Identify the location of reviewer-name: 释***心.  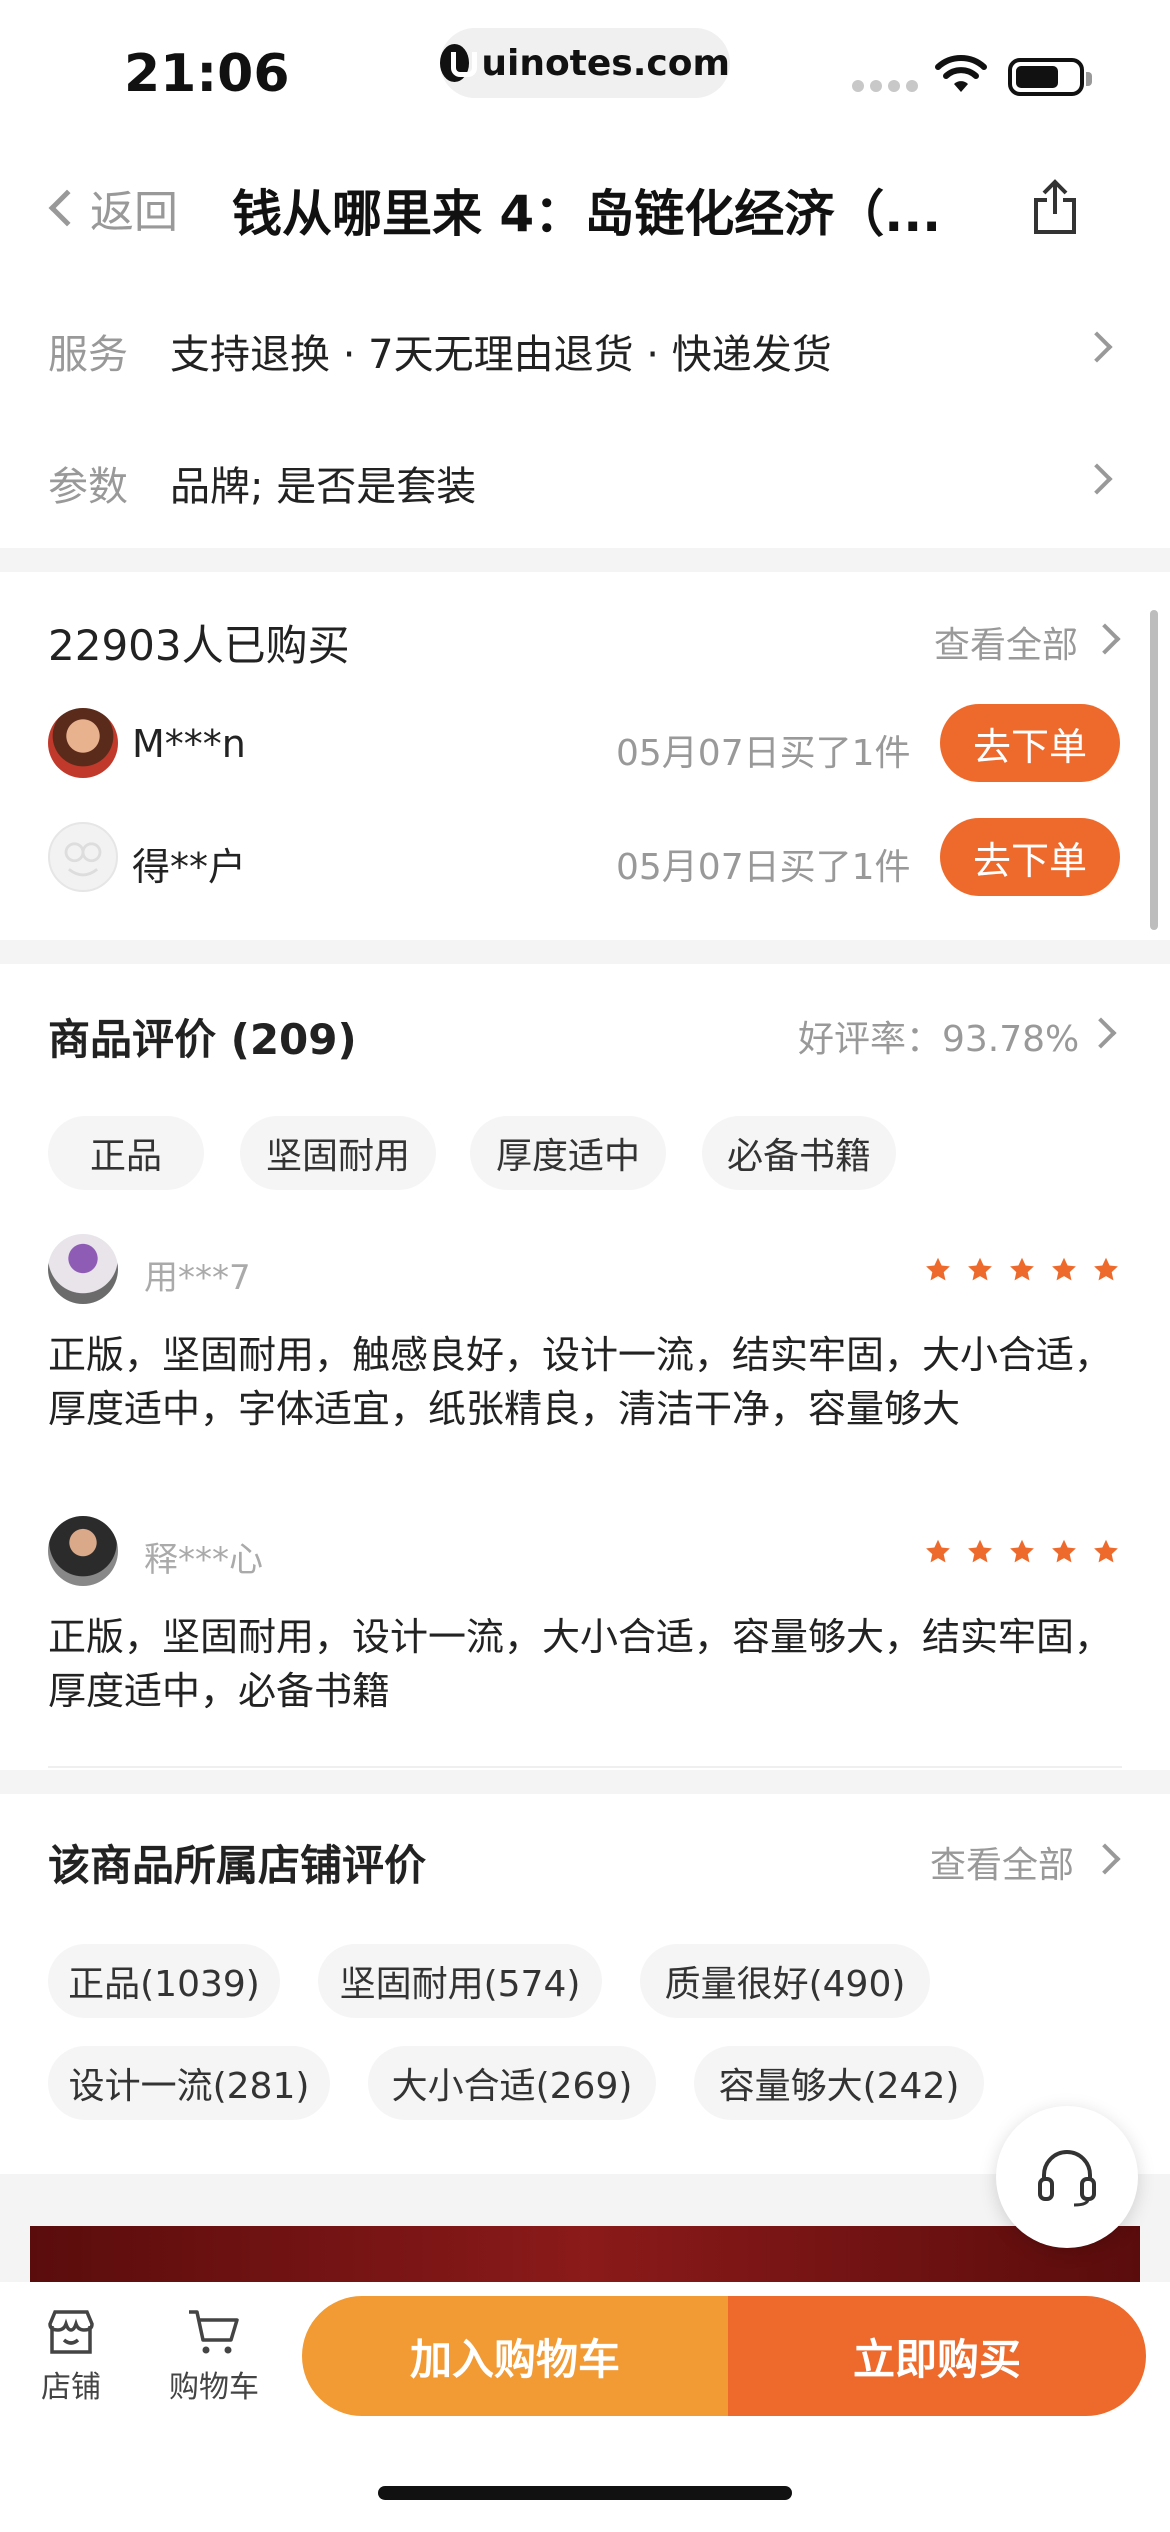
(203, 1560).